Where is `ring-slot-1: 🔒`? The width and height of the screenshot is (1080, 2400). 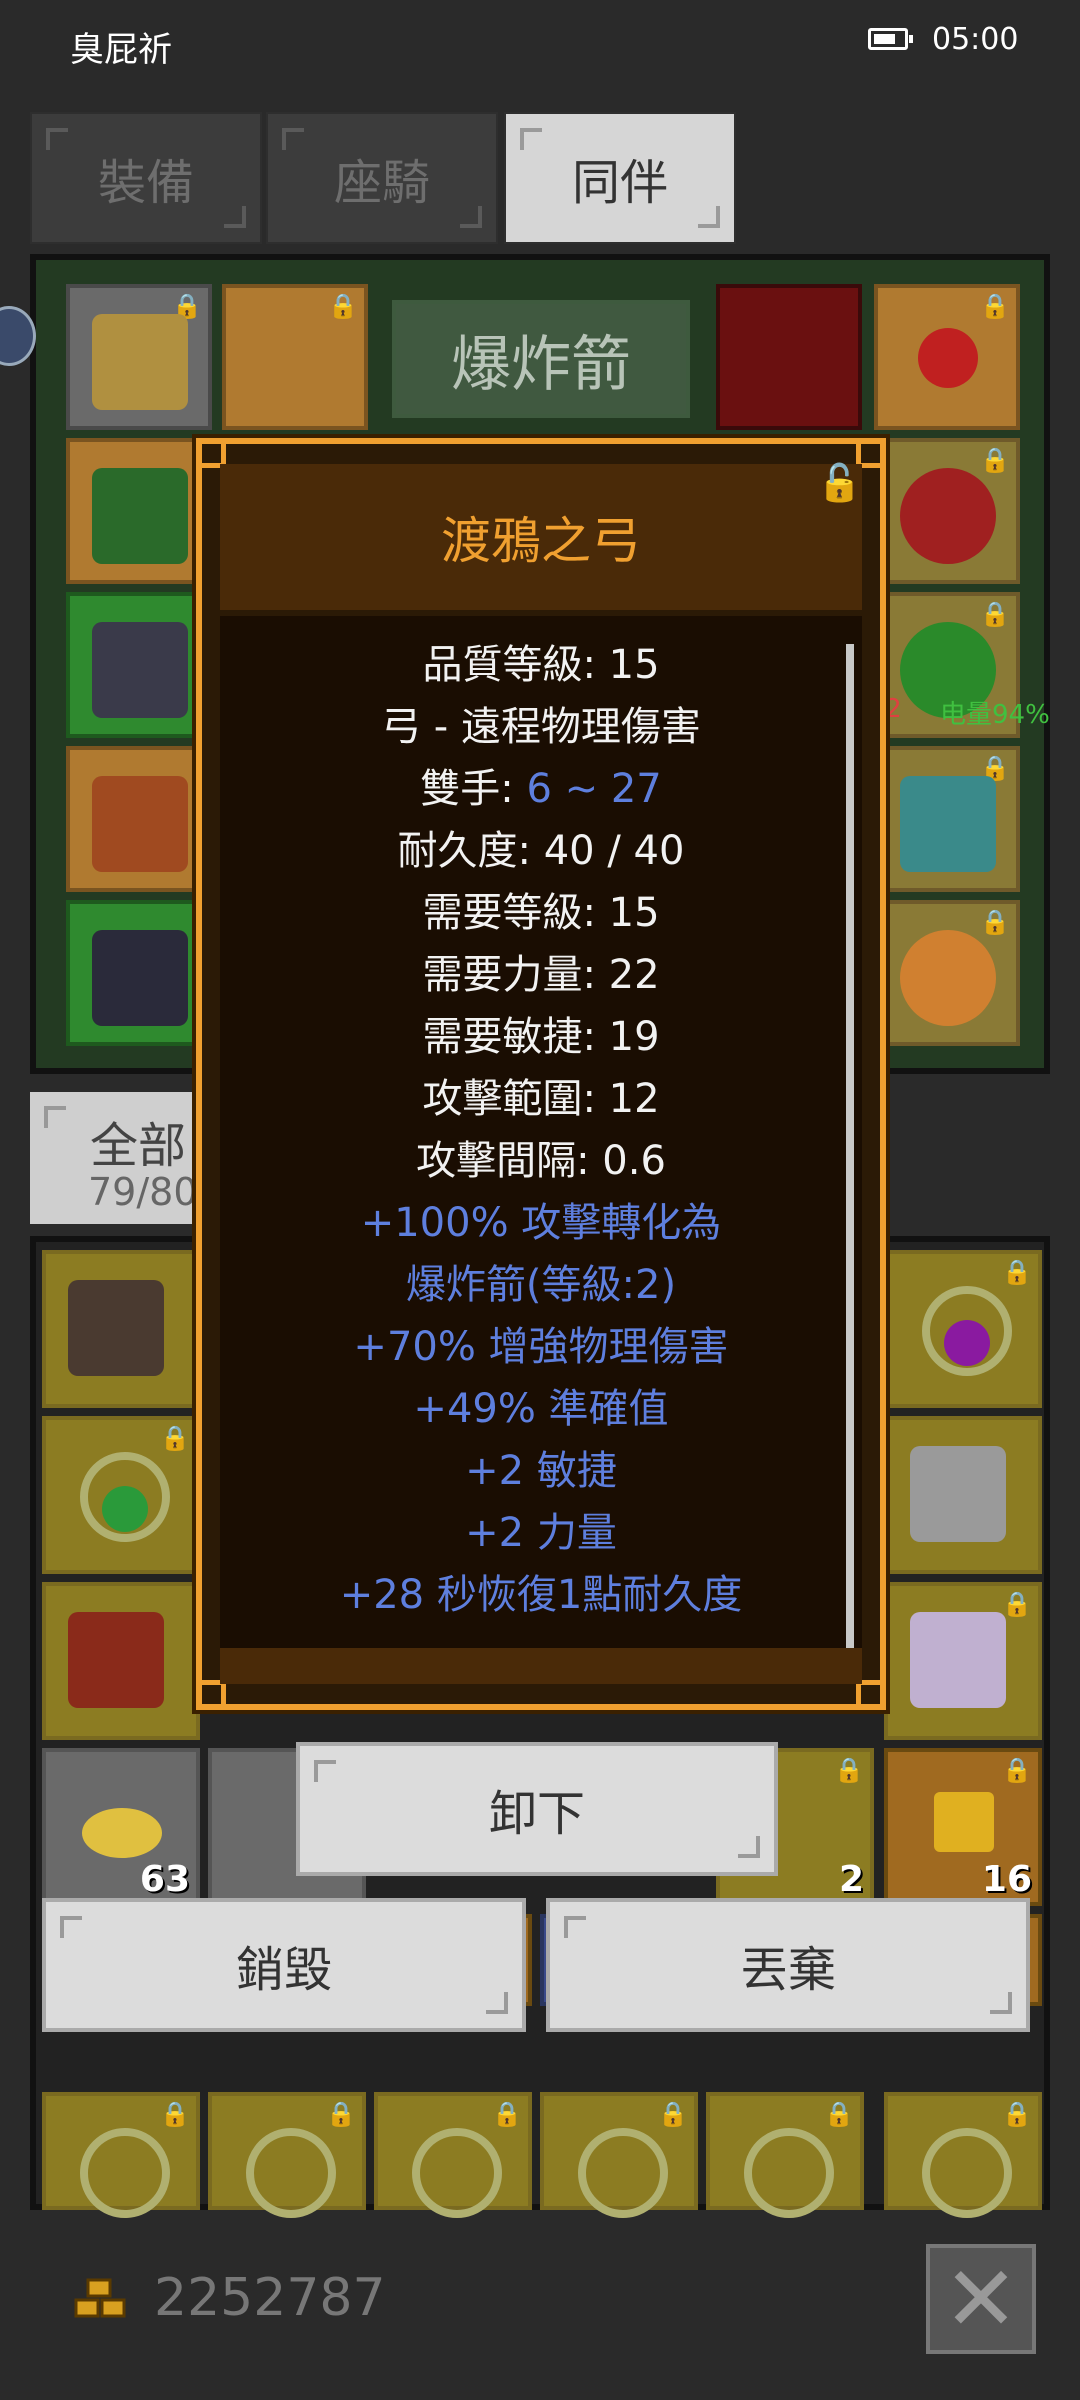
ring-slot-1: 🔒 is located at coordinates (947, 511).